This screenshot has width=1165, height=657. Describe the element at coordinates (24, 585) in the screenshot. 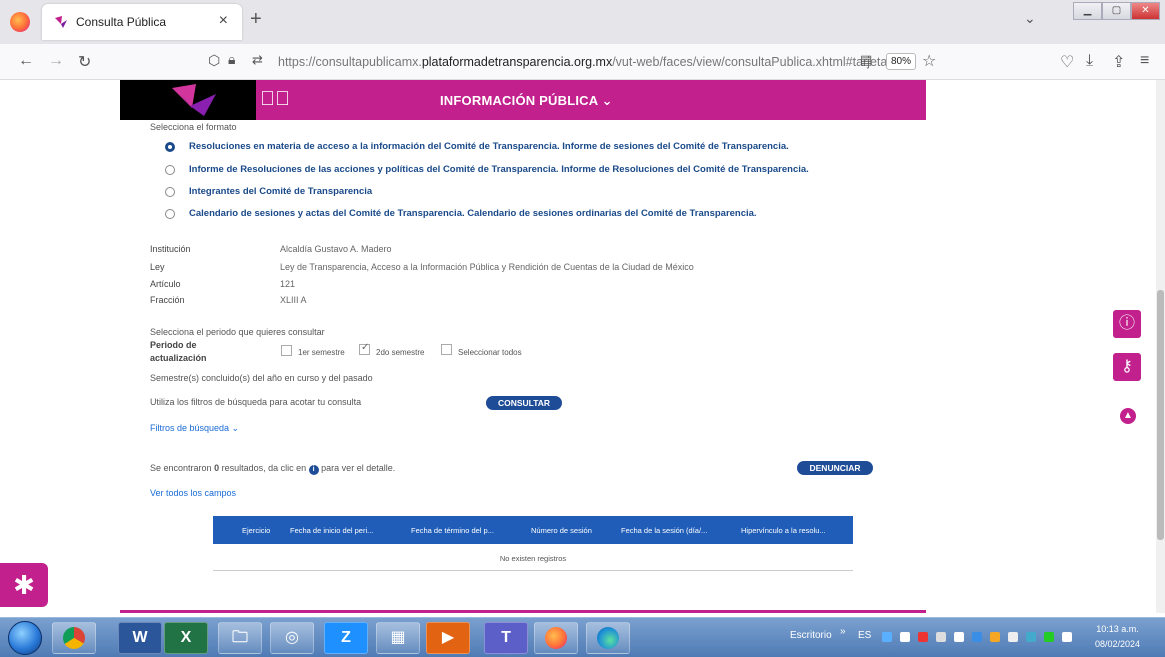

I see `accessibility-icon: ✱` at that location.